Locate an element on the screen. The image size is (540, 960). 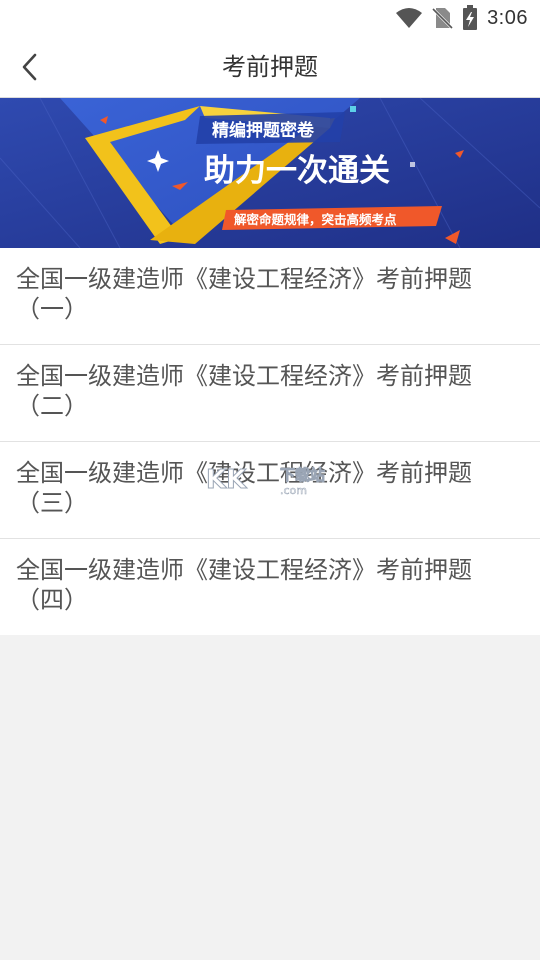
back-button is located at coordinates (30, 67).